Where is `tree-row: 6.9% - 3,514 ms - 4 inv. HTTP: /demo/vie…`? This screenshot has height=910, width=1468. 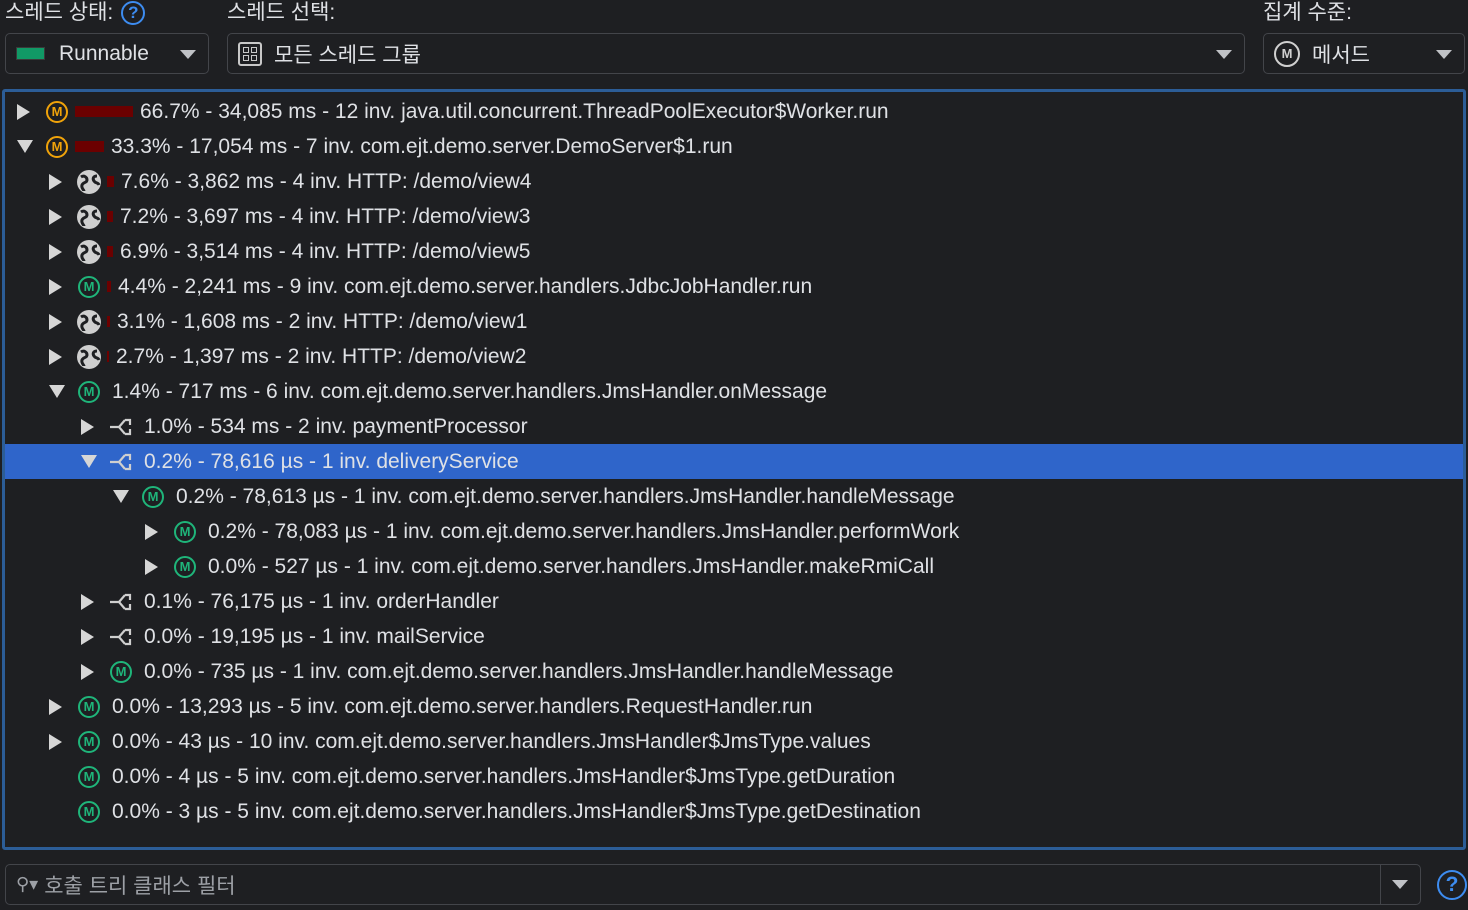
tree-row: 6.9% - 3,514 ms - 4 inv. HTTP: /demo/vie… is located at coordinates (734, 251).